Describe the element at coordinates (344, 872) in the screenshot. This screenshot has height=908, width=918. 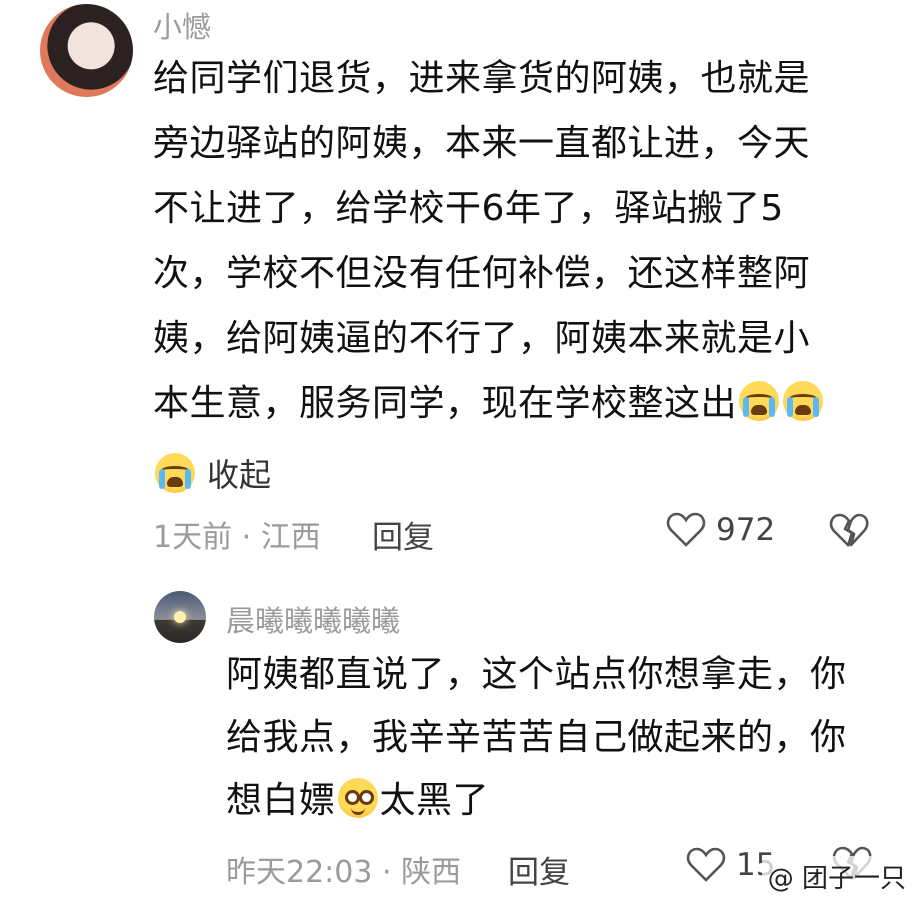
I see `reply-time-location: 昨天22:03 · 陕西` at that location.